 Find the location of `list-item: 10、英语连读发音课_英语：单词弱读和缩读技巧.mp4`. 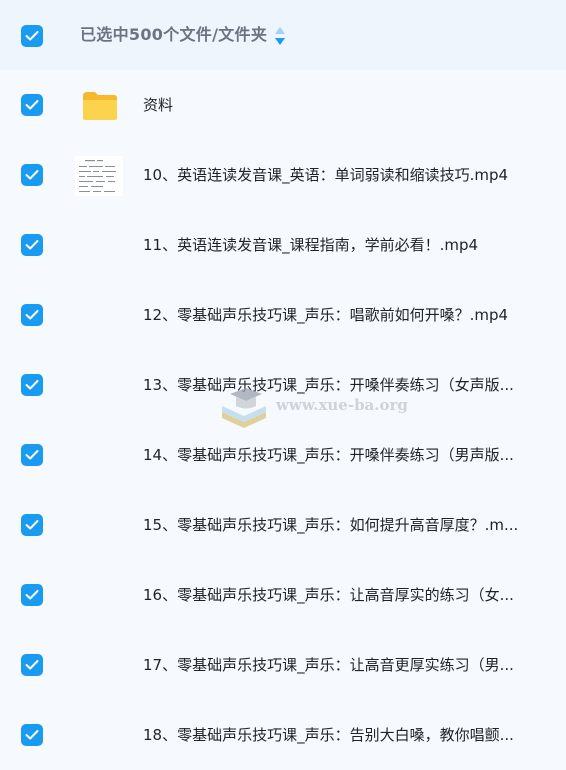

list-item: 10、英语连读发音课_英语：单词弱读和缩读技巧.mp4 is located at coordinates (283, 175).